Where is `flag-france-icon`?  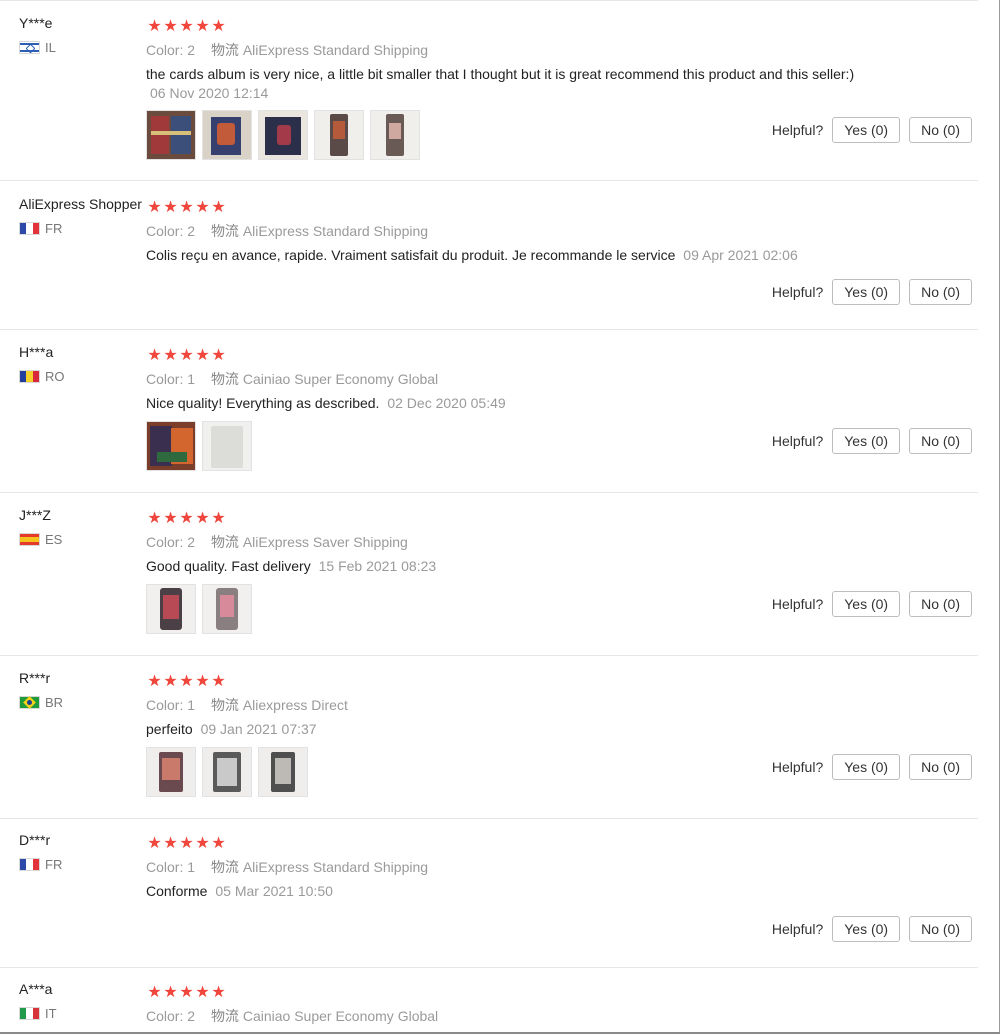
flag-france-icon is located at coordinates (29, 864).